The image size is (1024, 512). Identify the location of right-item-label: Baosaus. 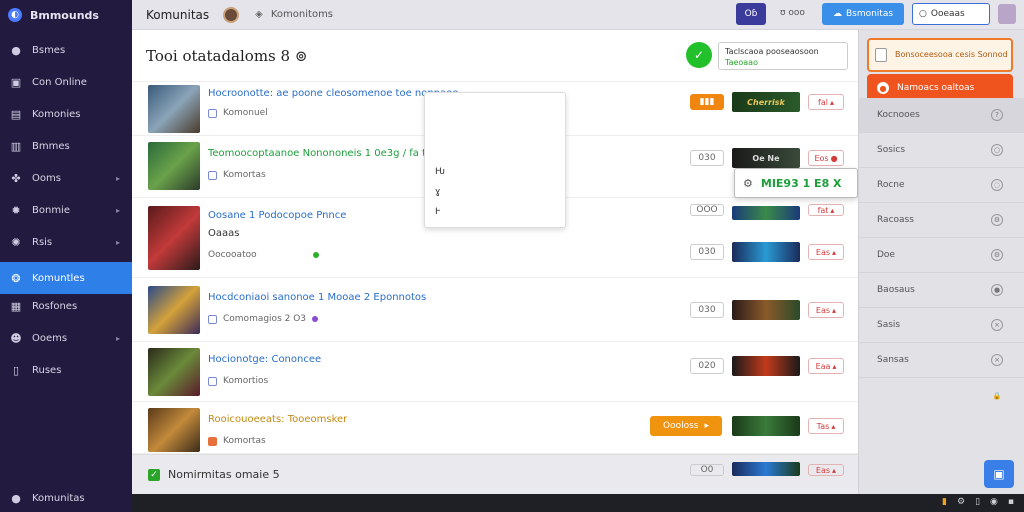
(896, 290).